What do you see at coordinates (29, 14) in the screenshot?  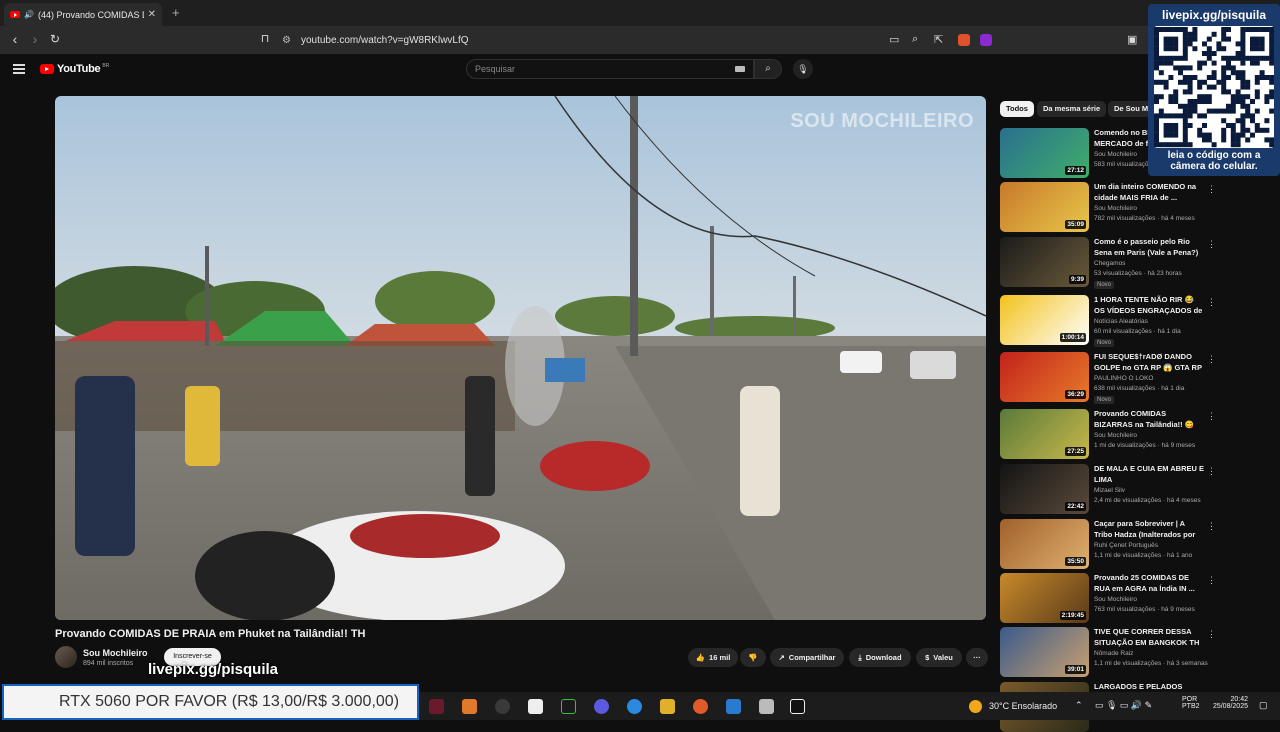 I see `speaker-icon: 🔊` at bounding box center [29, 14].